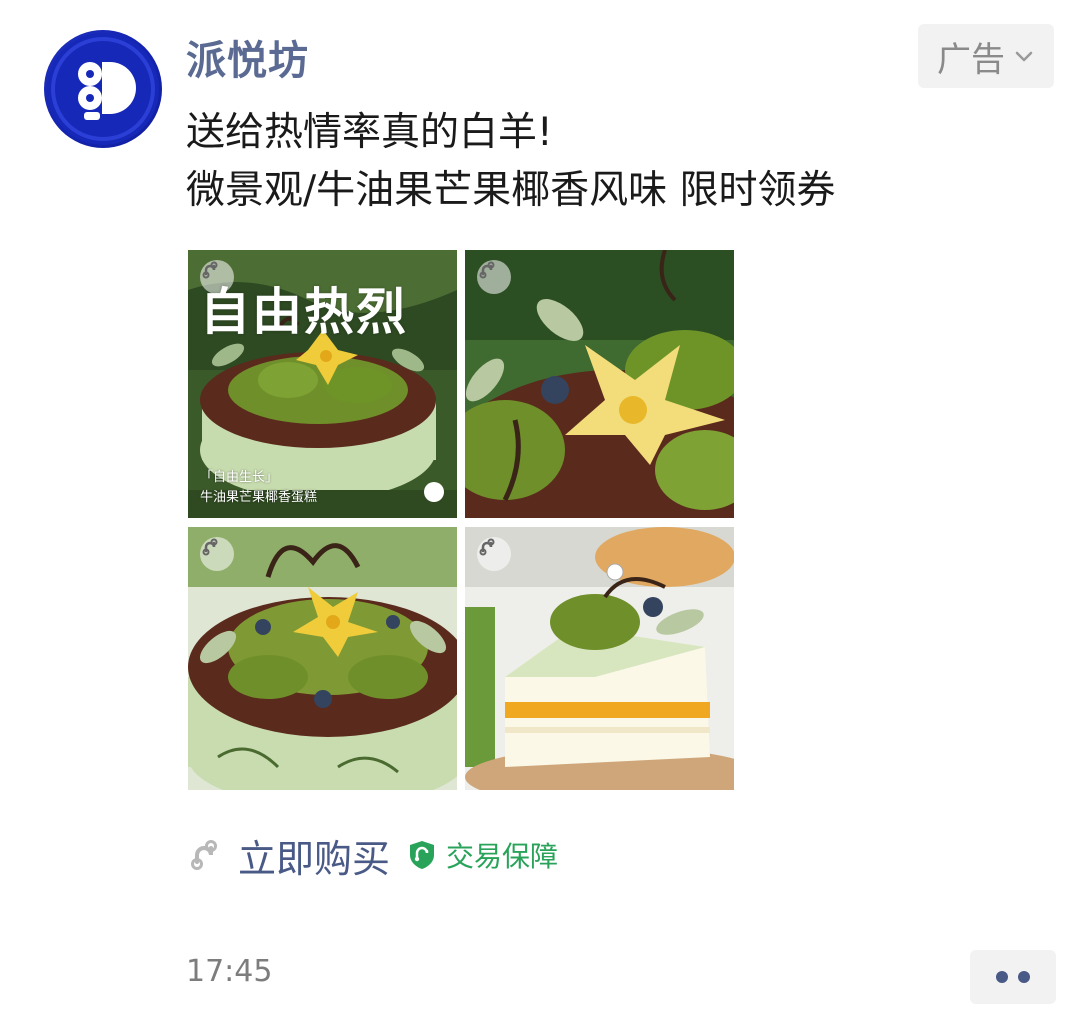  I want to click on image-headline: 自由热烈, so click(304, 312).